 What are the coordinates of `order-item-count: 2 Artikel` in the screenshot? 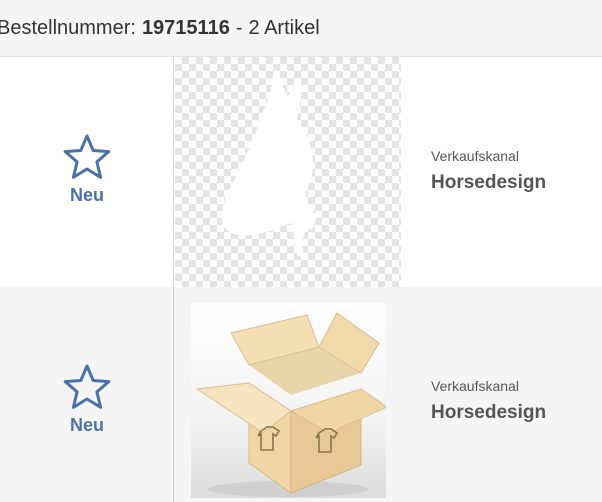 It's located at (284, 27).